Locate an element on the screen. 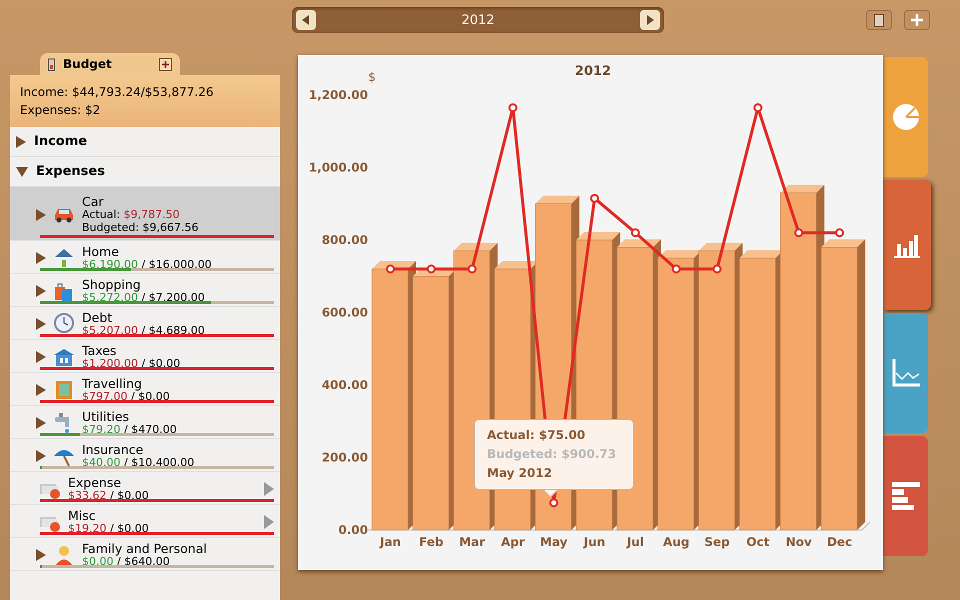 The height and width of the screenshot is (600, 960). shopping-bags-icon is located at coordinates (63, 292).